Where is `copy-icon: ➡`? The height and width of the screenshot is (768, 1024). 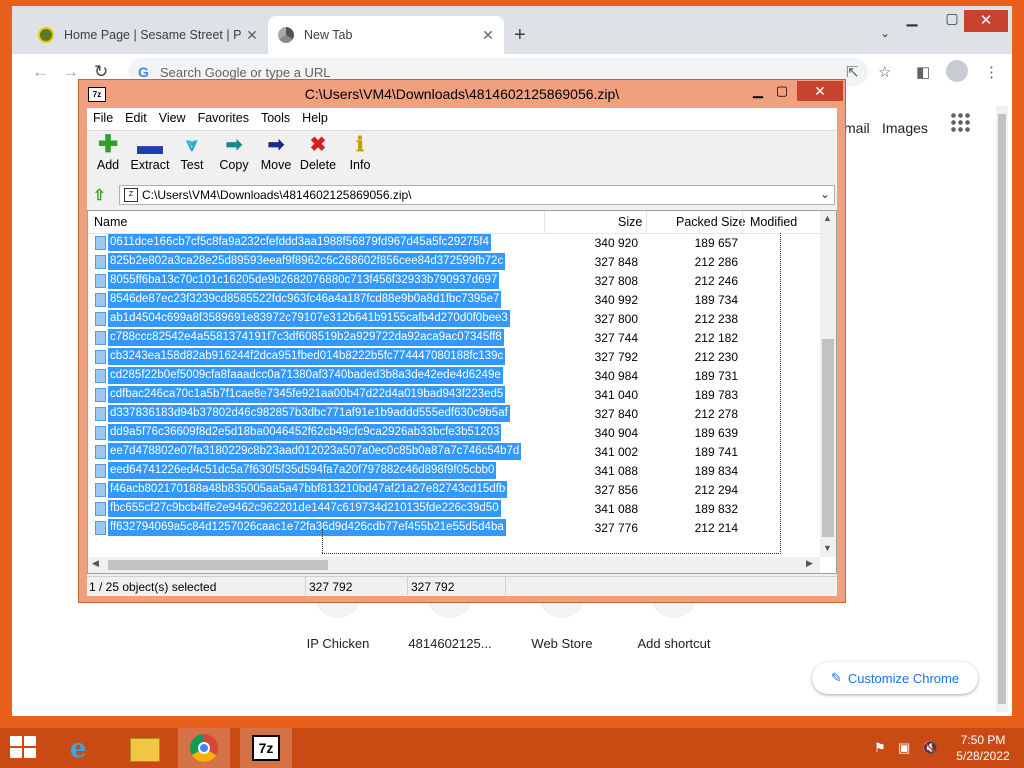 copy-icon: ➡ is located at coordinates (234, 145).